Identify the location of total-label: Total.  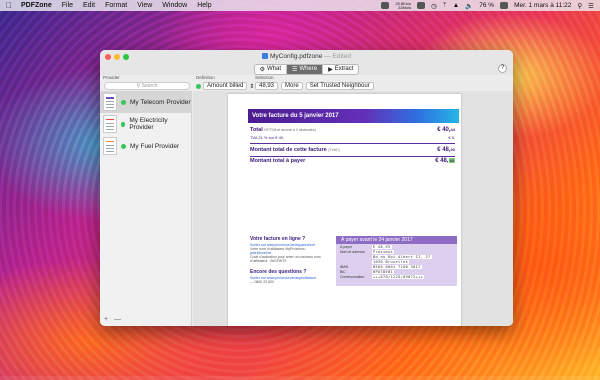
(256, 130).